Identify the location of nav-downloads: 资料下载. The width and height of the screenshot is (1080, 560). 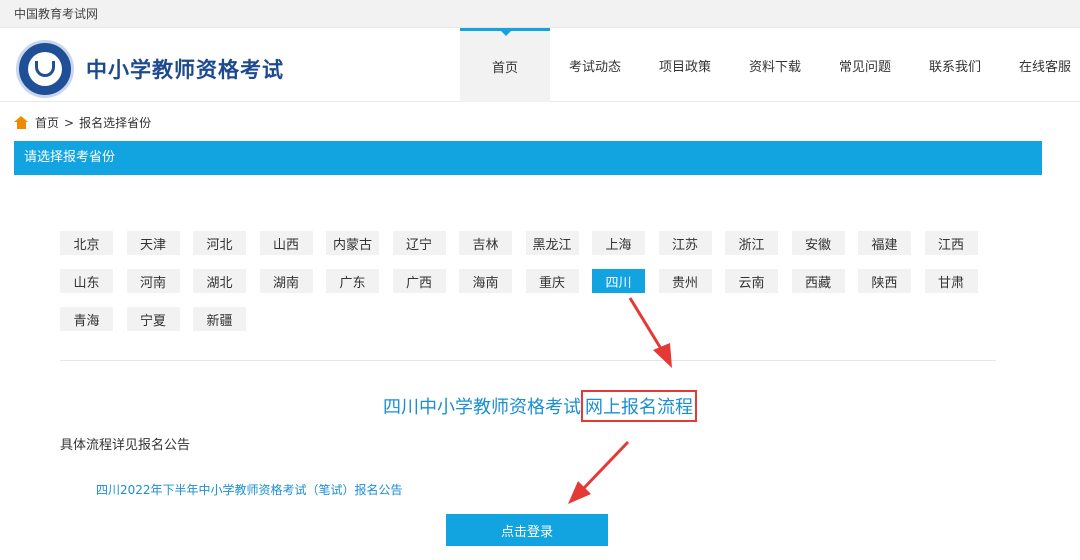
(775, 65).